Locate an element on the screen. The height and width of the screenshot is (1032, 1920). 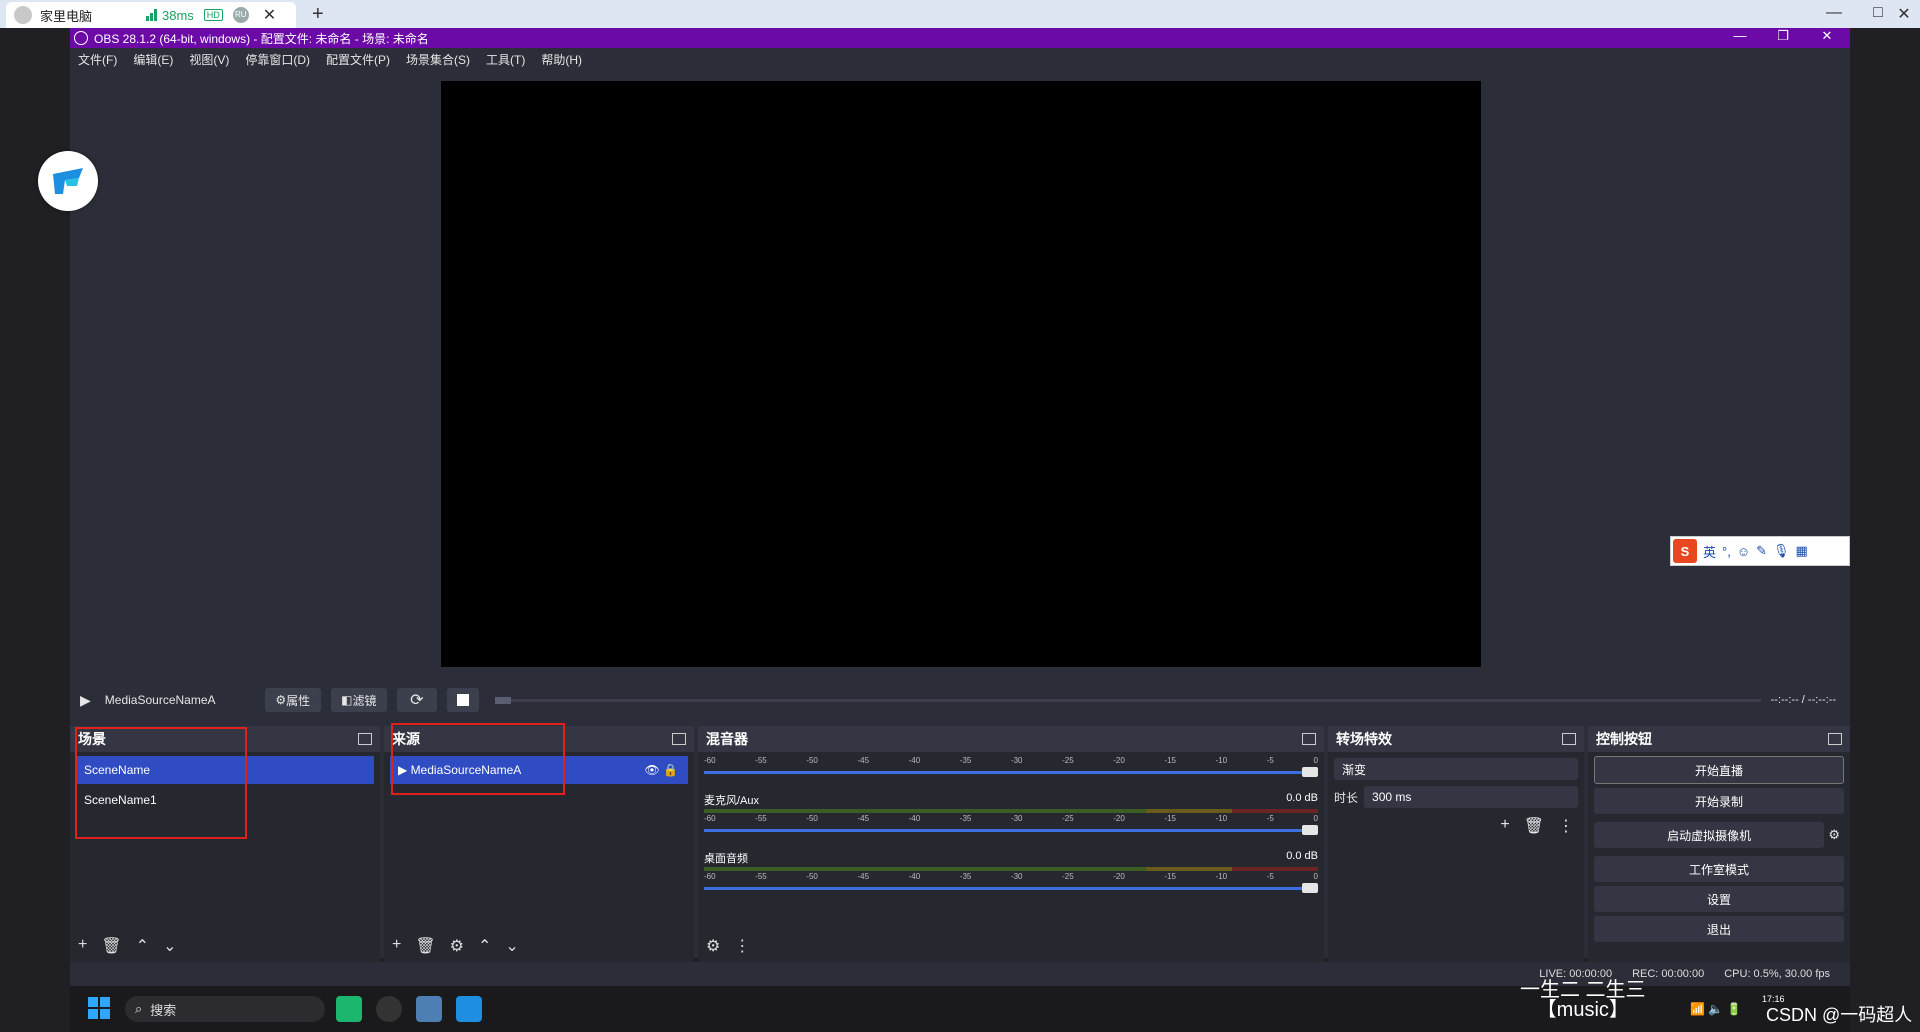
transition-toolbar: + 🗑 ⋮ is located at coordinates (1456, 826).